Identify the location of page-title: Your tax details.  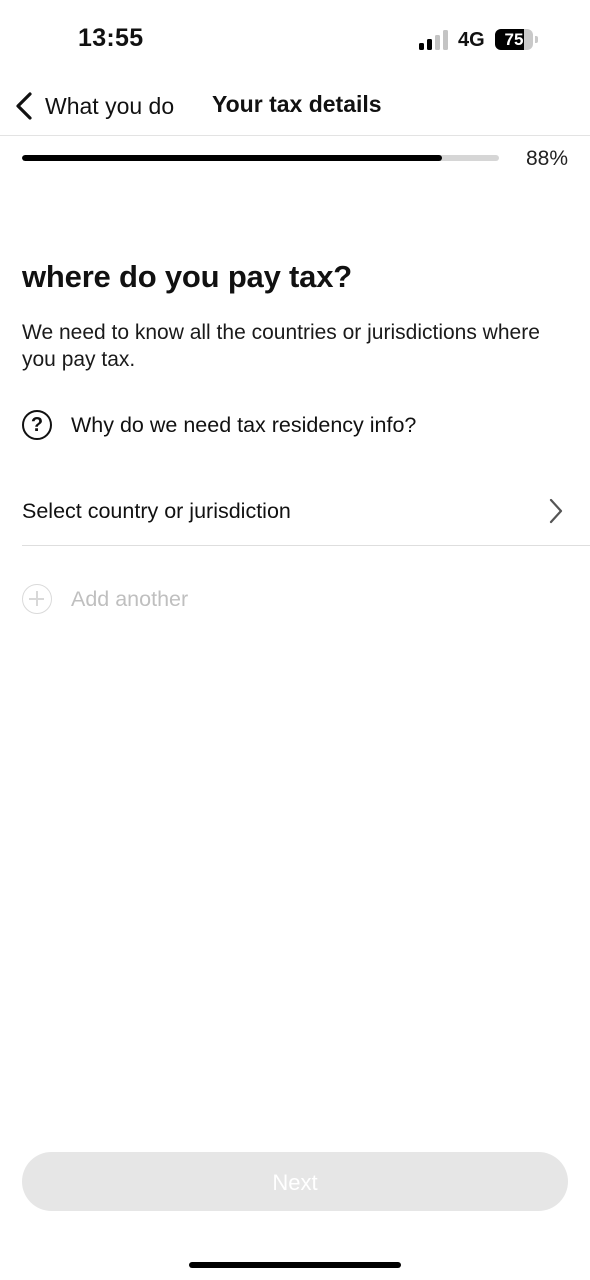
(297, 104).